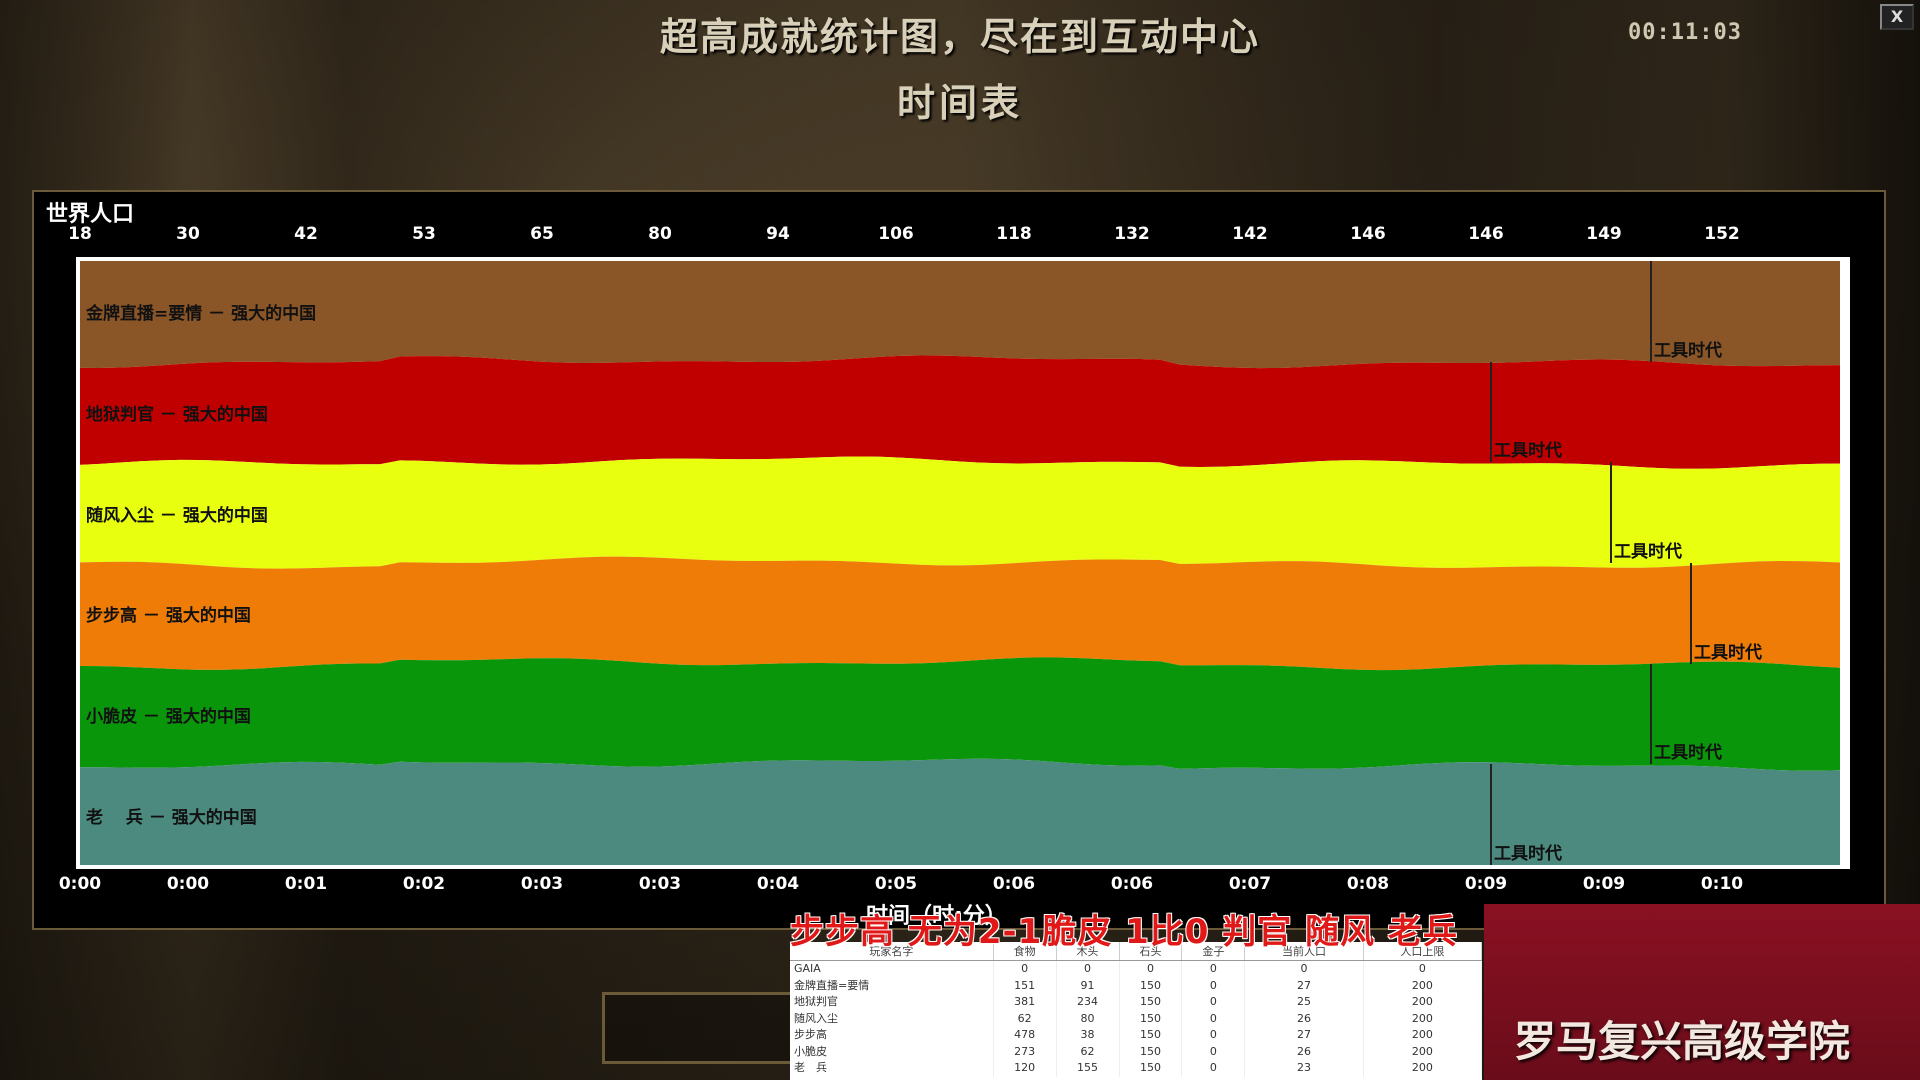  I want to click on table-row: 地狱判官 381 234 150 0 25 200, so click(1136, 1002).